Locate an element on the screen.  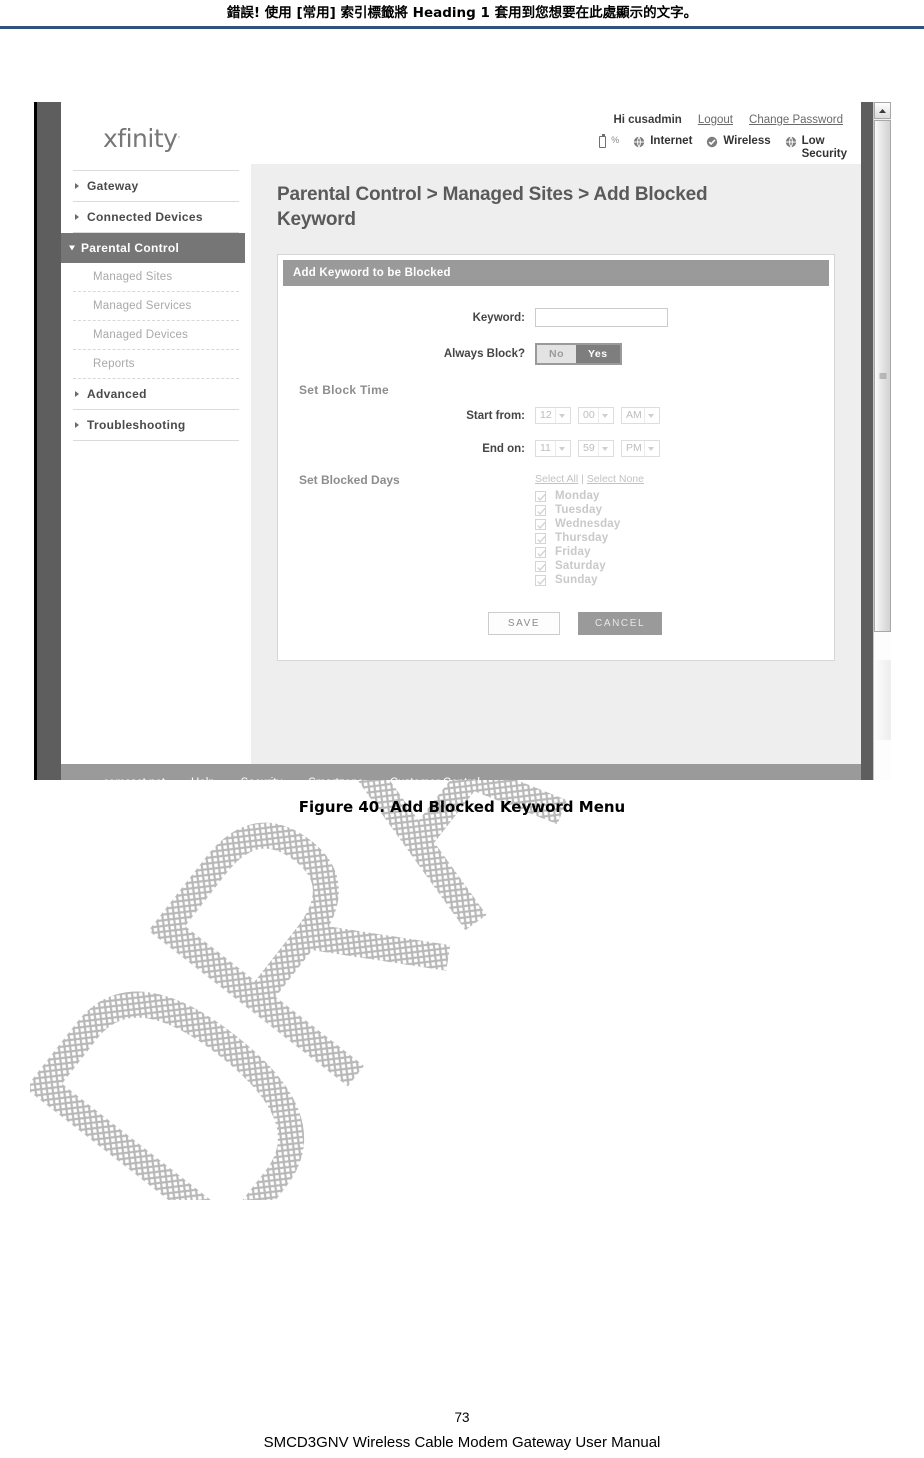
sidebar-item-label: Managed Devices is located at coordinates (141, 335).